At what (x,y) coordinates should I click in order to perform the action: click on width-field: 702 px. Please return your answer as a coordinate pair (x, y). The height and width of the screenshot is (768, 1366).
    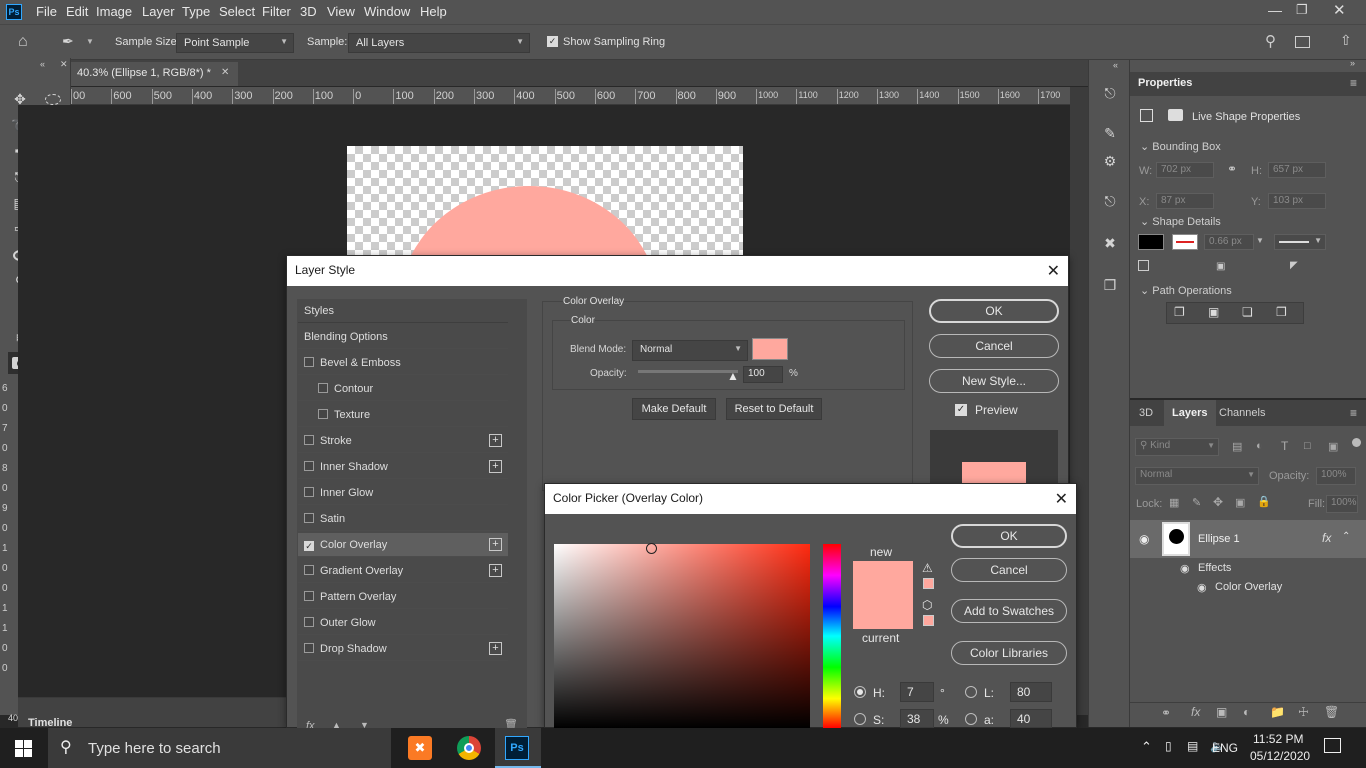
    Looking at the image, I should click on (1185, 170).